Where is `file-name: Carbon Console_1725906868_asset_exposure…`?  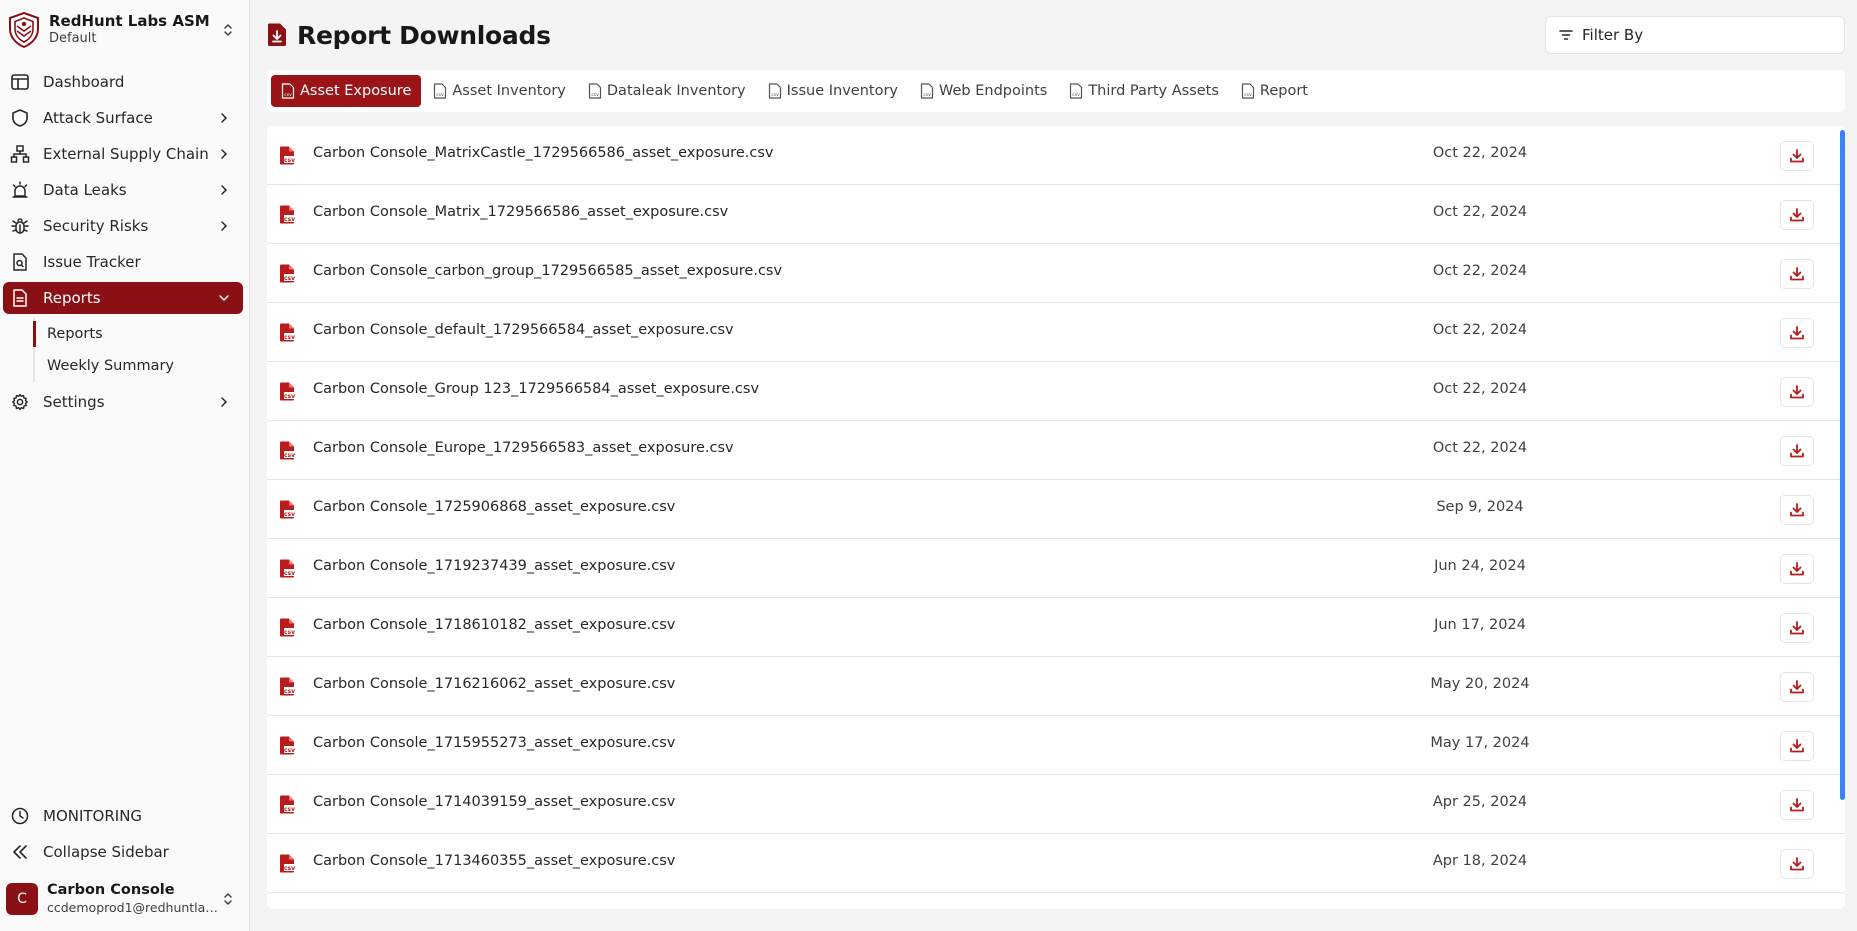 file-name: Carbon Console_1725906868_asset_exposure… is located at coordinates (494, 507).